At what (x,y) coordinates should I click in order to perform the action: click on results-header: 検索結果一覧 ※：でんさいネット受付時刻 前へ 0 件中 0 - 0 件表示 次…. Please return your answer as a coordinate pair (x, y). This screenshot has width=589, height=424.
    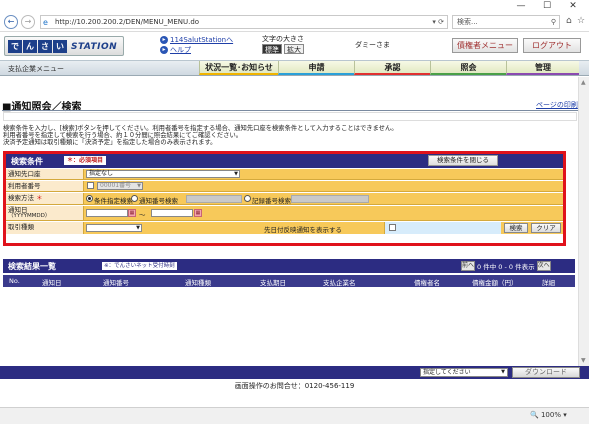
    Looking at the image, I should click on (289, 266).